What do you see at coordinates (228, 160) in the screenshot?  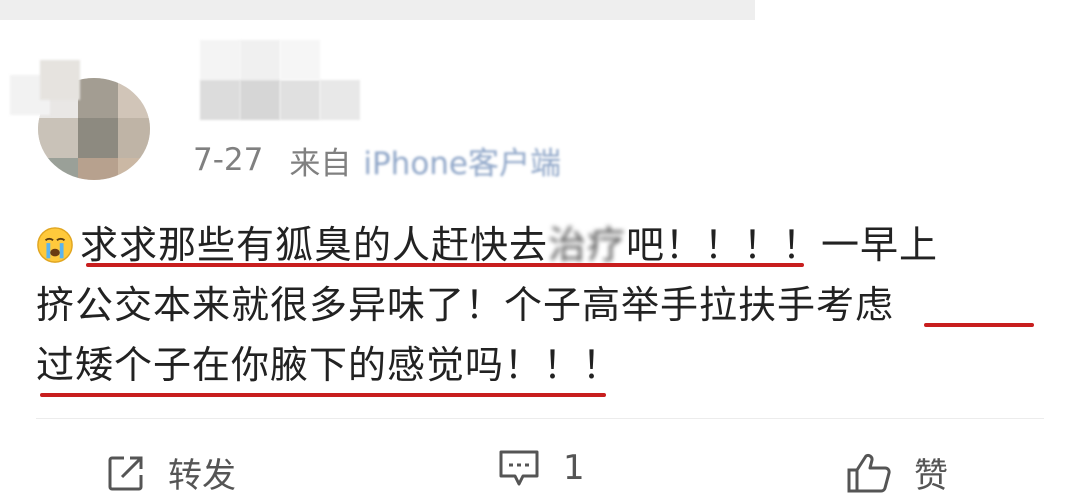 I see `post-date: 7-27` at bounding box center [228, 160].